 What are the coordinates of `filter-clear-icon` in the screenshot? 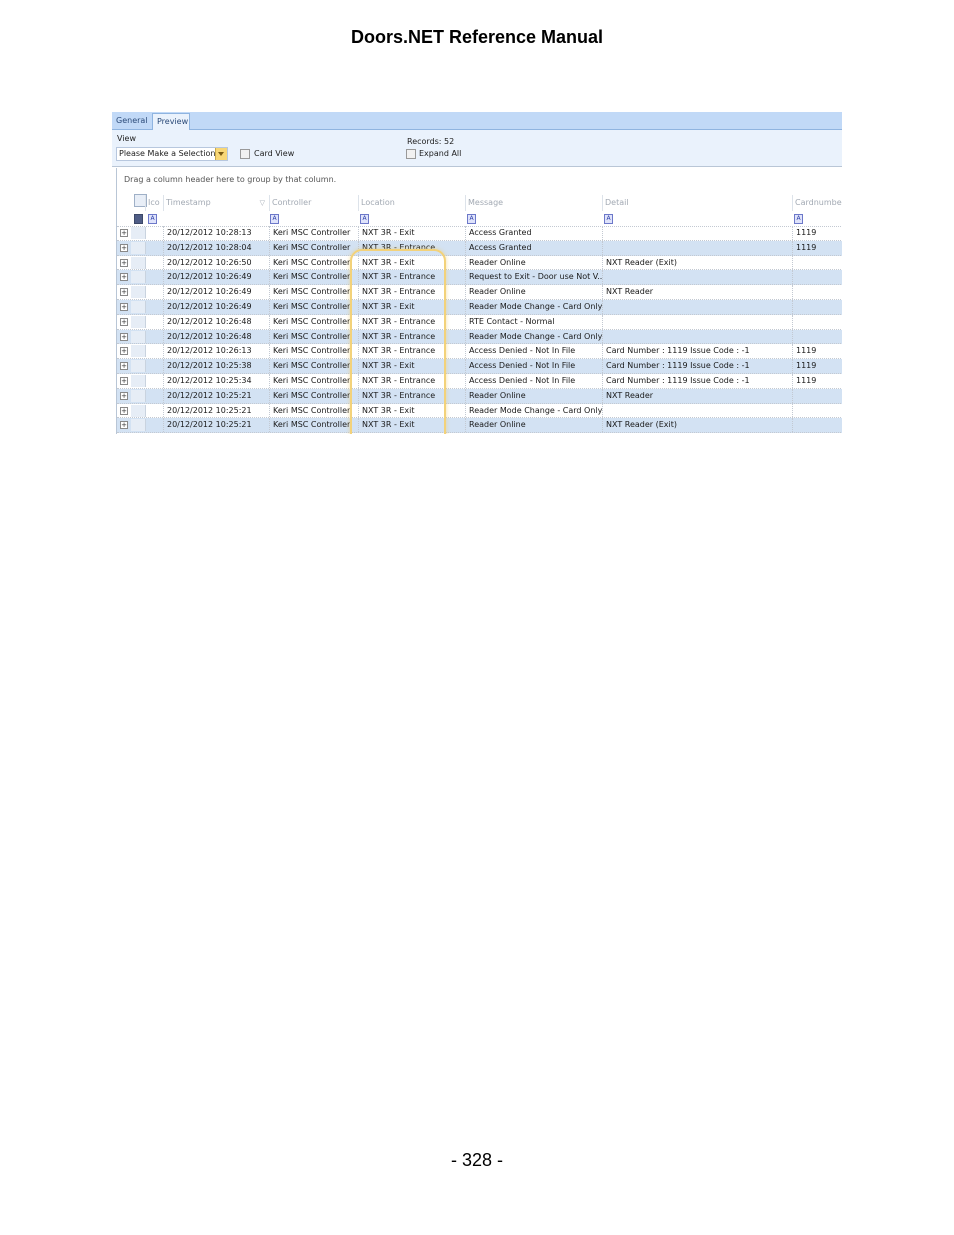 It's located at (138, 219).